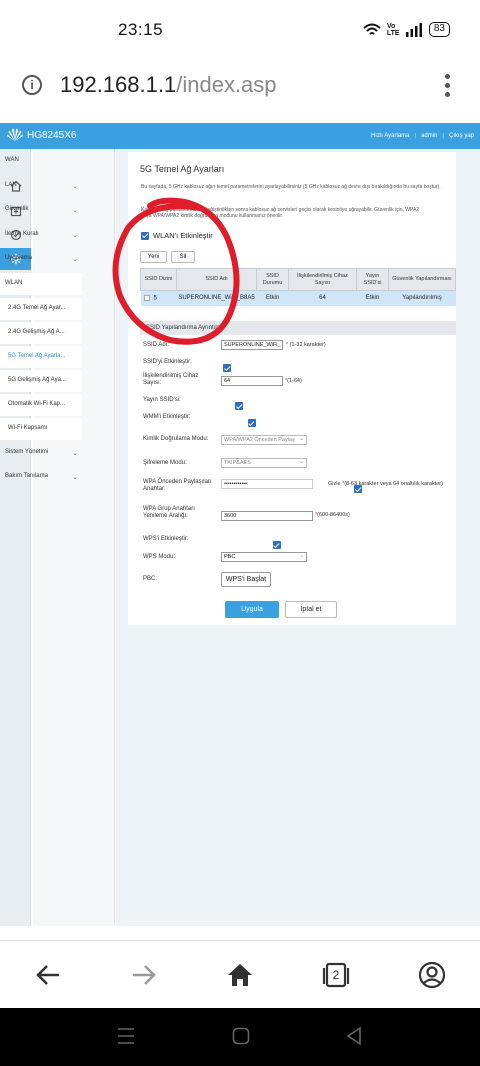 The height and width of the screenshot is (1066, 480). What do you see at coordinates (372, 298) in the screenshot?
I see `table-cell: Etkin` at bounding box center [372, 298].